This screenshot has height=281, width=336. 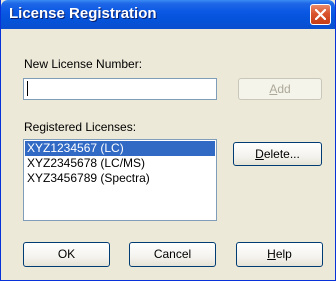 What do you see at coordinates (88, 178) in the screenshot?
I see `list-item-text: XYZ3456789 (Spectra)` at bounding box center [88, 178].